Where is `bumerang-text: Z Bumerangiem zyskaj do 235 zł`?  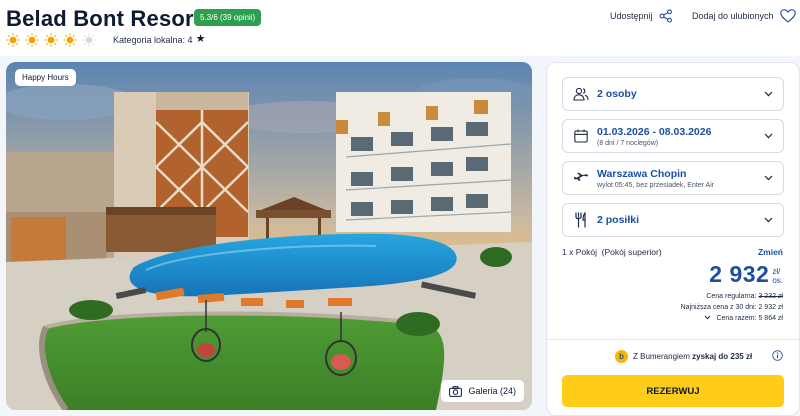 bumerang-text: Z Bumerangiem zyskaj do 235 zł is located at coordinates (692, 356).